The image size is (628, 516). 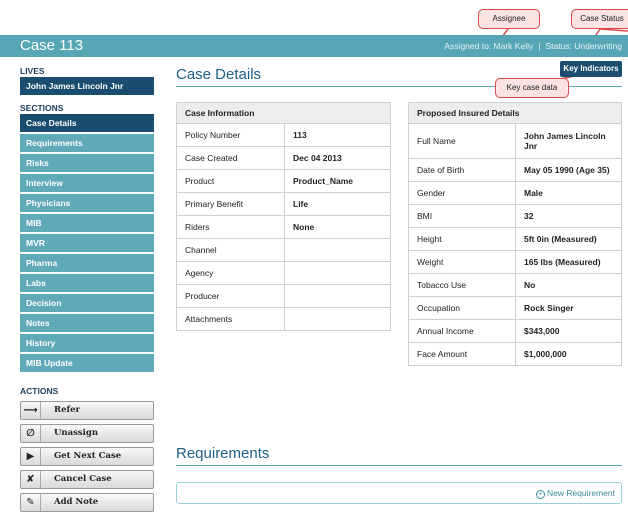 I want to click on field-label: Date of Birth, so click(x=462, y=170).